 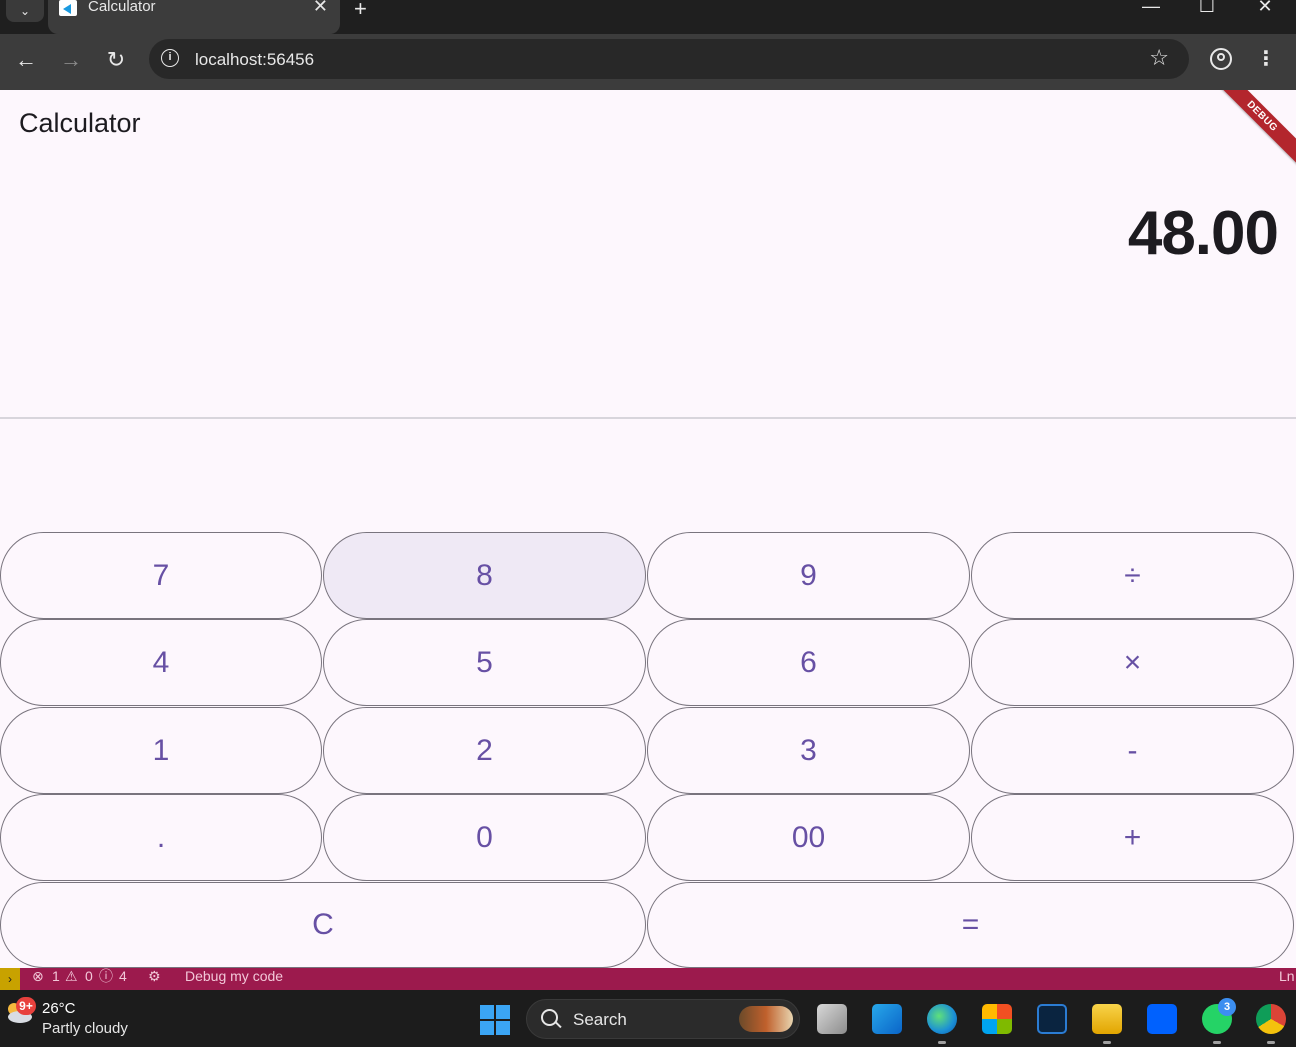 I want to click on info-icon: ⓘ, so click(x=106, y=976).